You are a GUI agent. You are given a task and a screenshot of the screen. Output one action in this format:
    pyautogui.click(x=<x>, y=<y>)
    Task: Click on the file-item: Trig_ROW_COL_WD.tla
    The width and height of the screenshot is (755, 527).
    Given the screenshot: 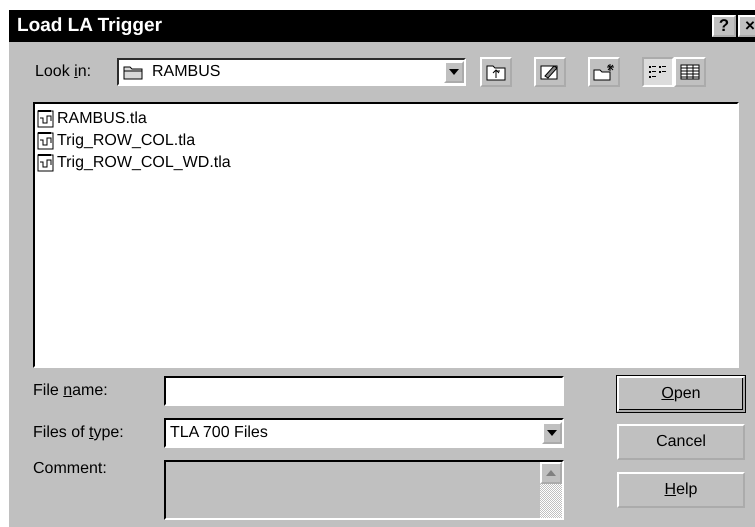 What is the action you would take?
    pyautogui.click(x=386, y=163)
    